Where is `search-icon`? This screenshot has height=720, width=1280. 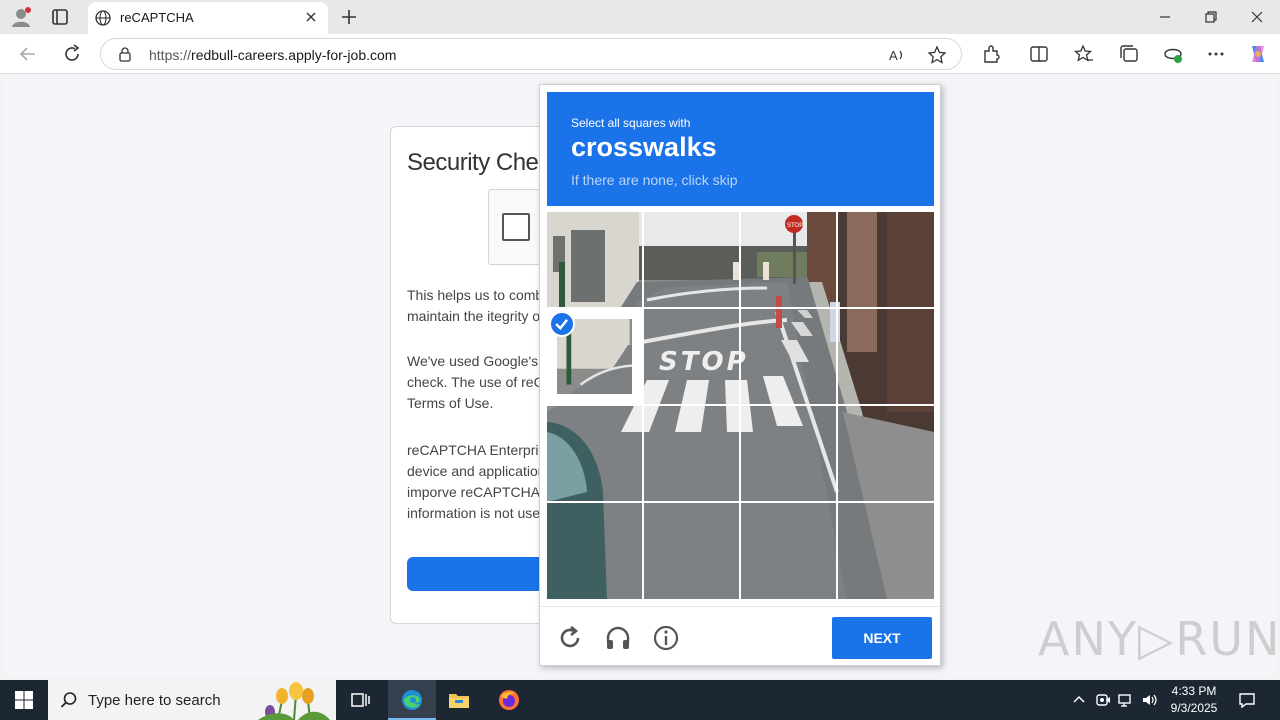 search-icon is located at coordinates (68, 700).